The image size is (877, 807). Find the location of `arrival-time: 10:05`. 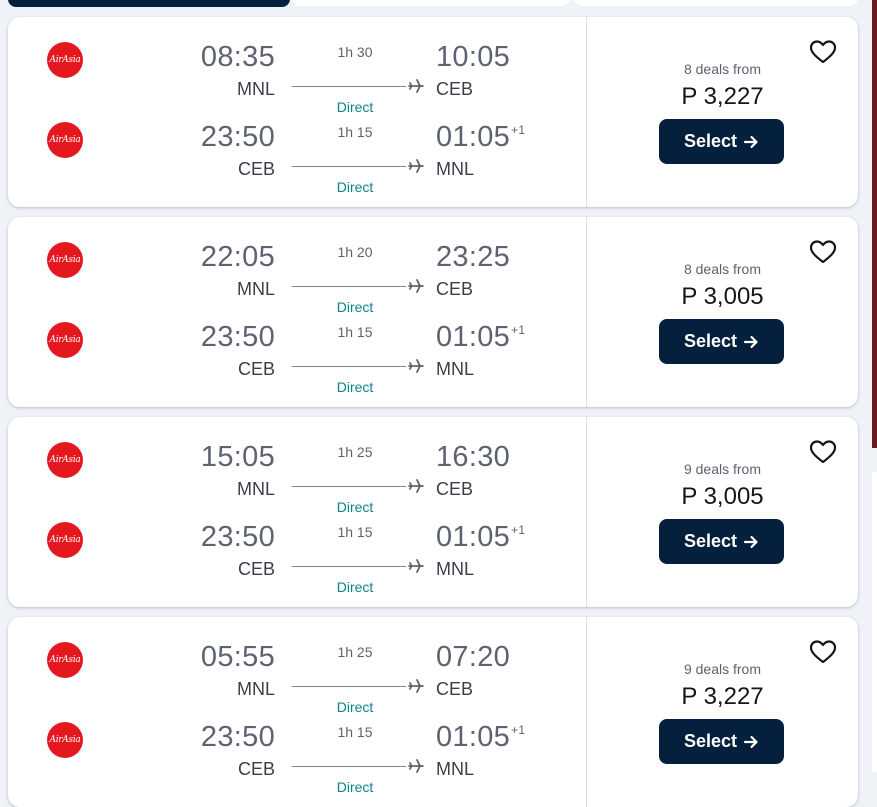

arrival-time: 10:05 is located at coordinates (473, 57).